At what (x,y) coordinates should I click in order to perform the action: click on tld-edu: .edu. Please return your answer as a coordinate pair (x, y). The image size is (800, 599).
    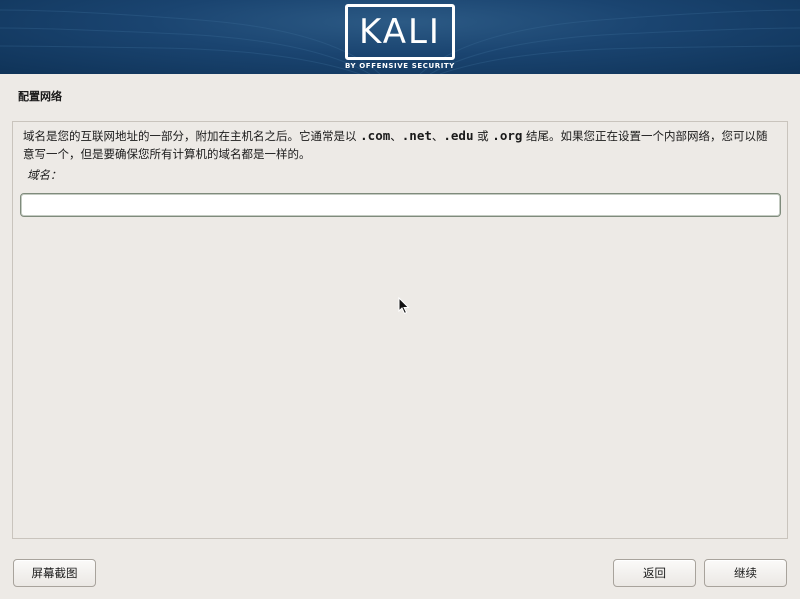
    Looking at the image, I should click on (458, 135).